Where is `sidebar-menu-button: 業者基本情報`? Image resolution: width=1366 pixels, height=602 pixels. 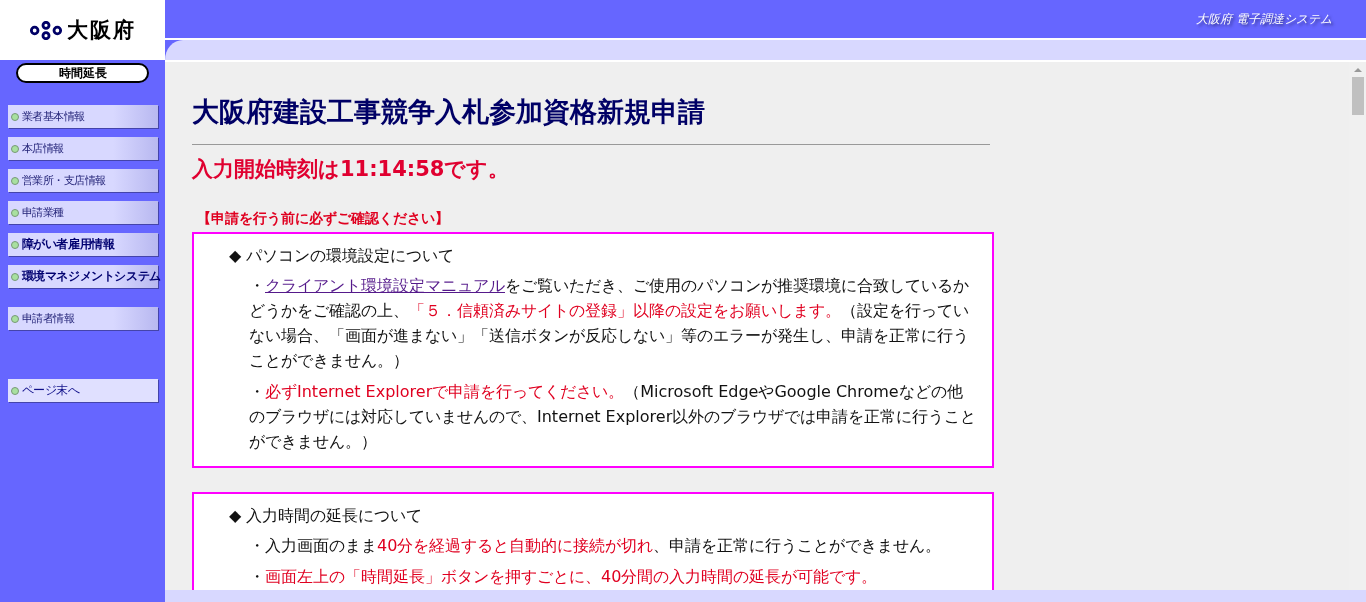 sidebar-menu-button: 業者基本情報 is located at coordinates (82, 116).